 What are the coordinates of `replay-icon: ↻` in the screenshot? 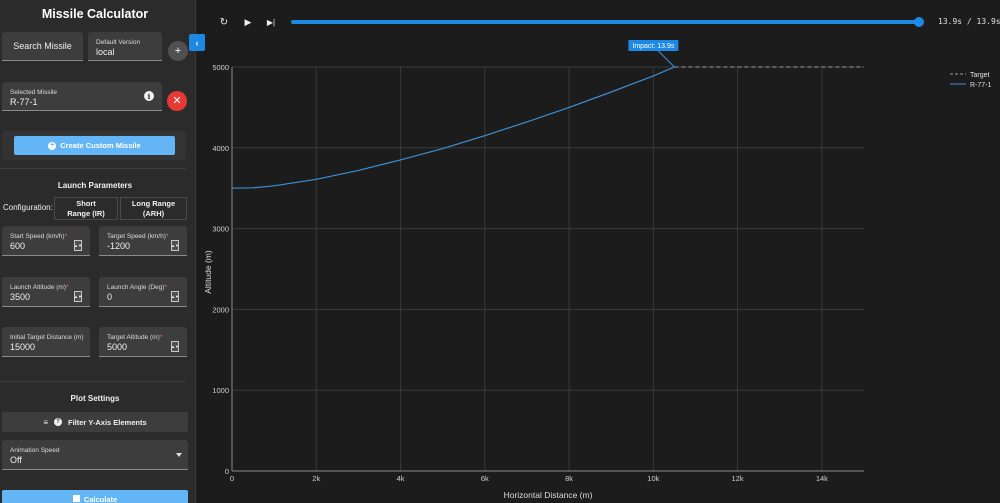 It's located at (224, 22).